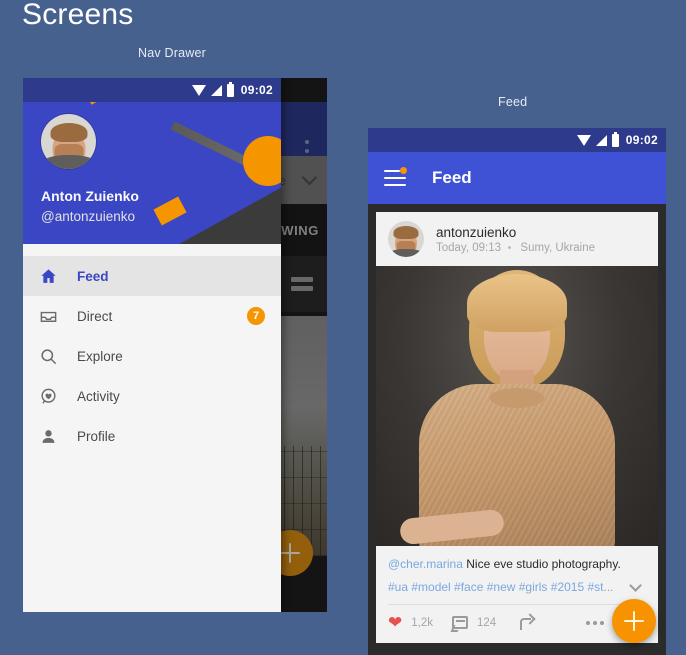 The image size is (686, 655). Describe the element at coordinates (152, 356) in the screenshot. I see `sidebar-item-explore: Explore` at that location.